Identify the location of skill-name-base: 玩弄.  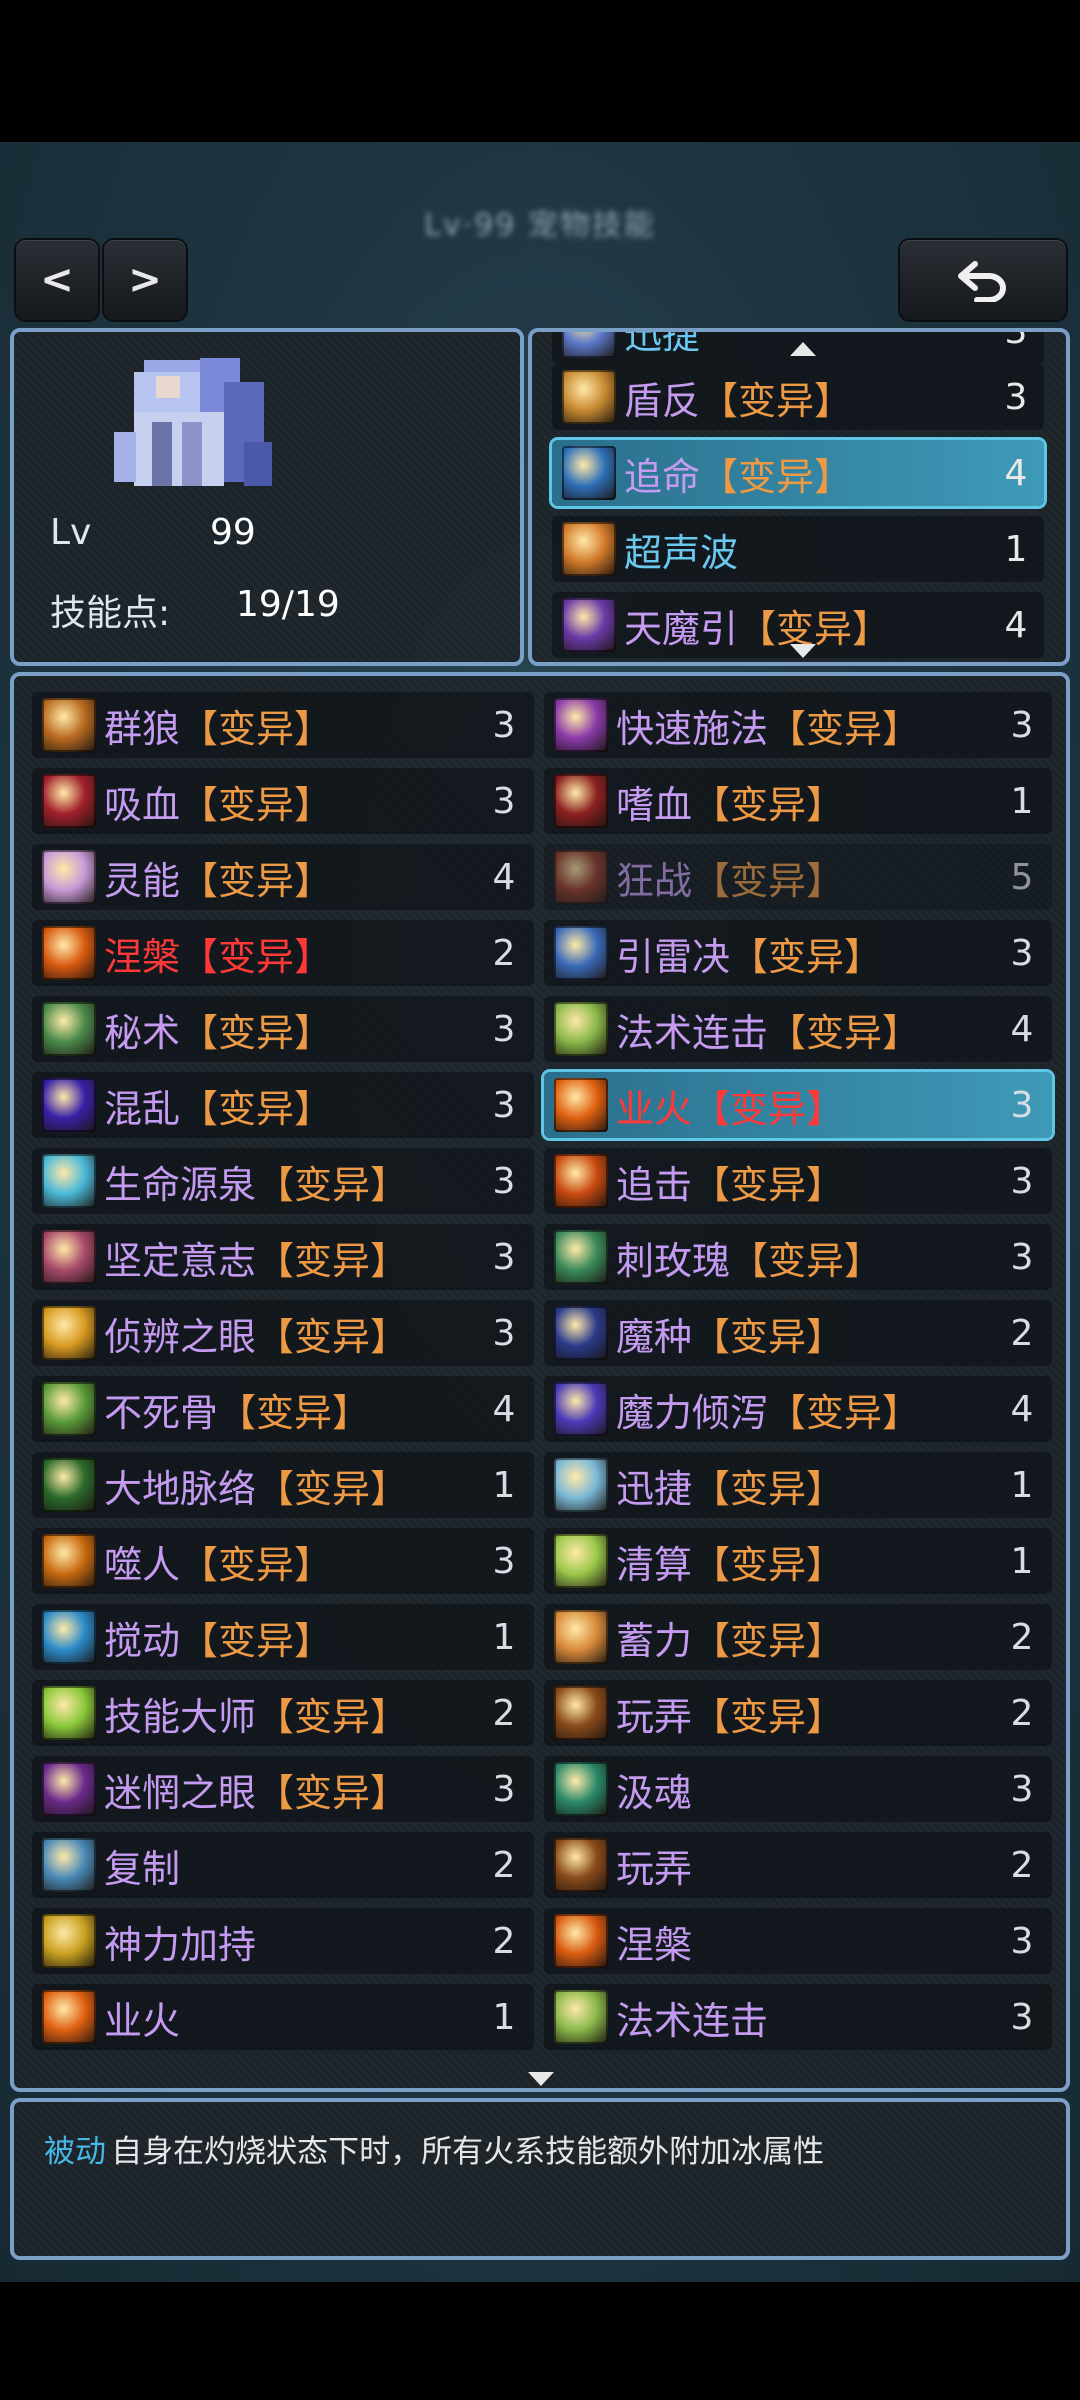
(654, 1716).